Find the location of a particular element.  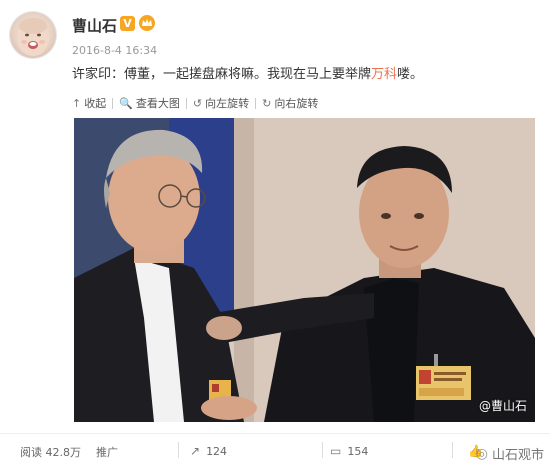

post-text-tail: 喽。 is located at coordinates (410, 74).